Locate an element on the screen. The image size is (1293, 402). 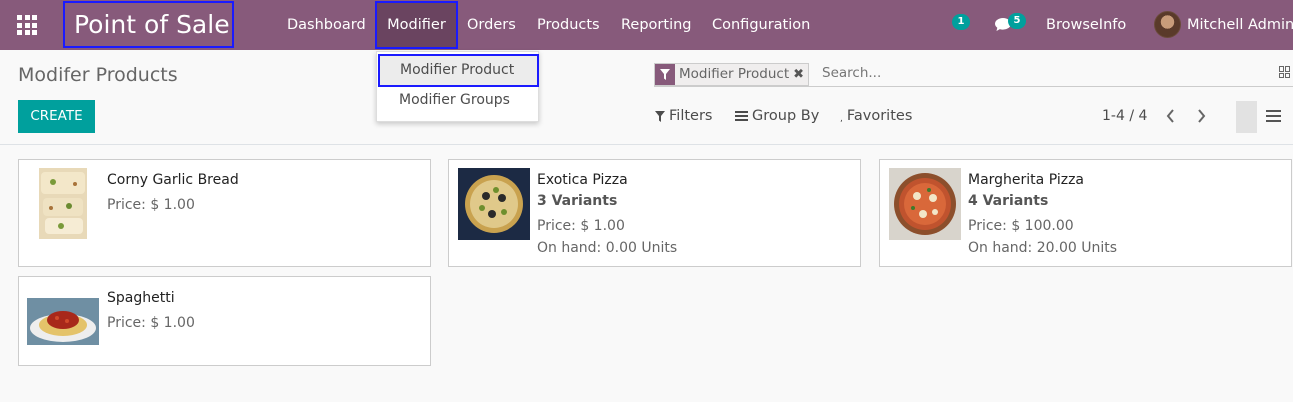
pager-previous-icon is located at coordinates (1170, 117).